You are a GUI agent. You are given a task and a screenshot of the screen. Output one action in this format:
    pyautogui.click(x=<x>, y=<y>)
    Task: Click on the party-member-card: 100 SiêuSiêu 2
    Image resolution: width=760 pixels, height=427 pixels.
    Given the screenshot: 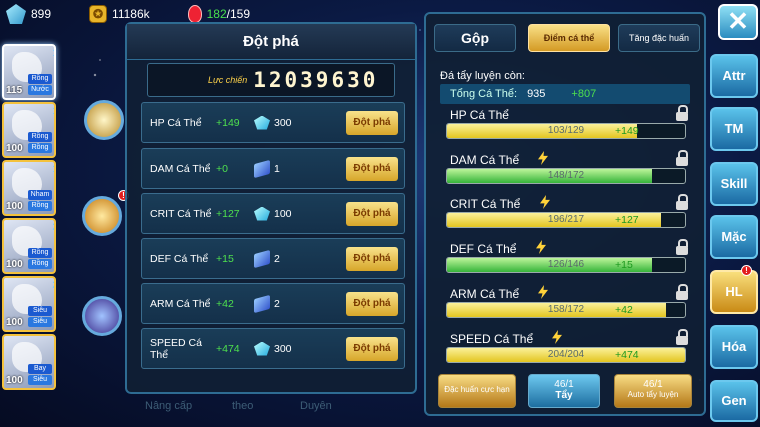 What is the action you would take?
    pyautogui.click(x=29, y=304)
    